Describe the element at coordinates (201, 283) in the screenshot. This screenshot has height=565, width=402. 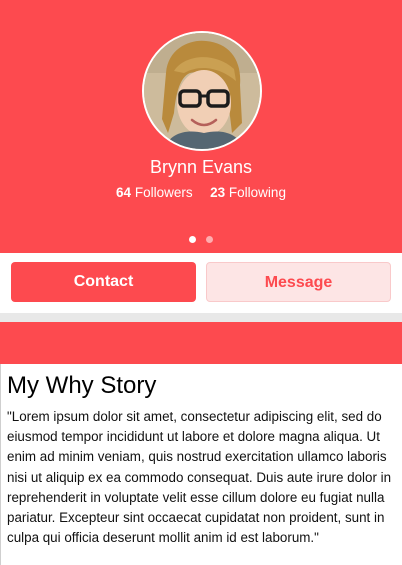
I see `action-bar: Contact Message` at that location.